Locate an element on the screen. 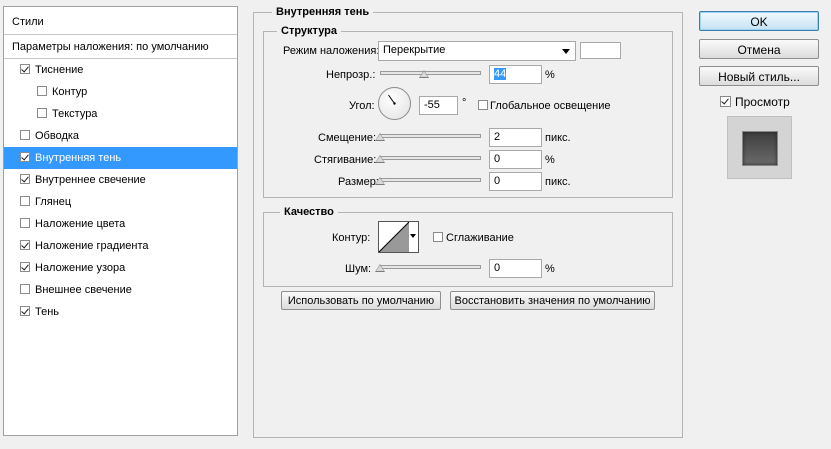  reset-default-button: Восстановить значения по умолчанию is located at coordinates (552, 300).